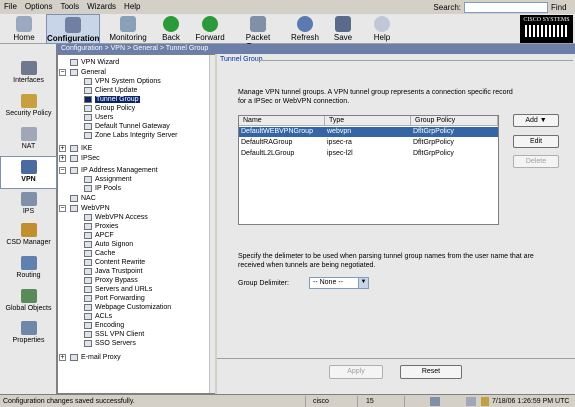  What do you see at coordinates (109, 108) in the screenshot?
I see `tree-item: Group Policy` at bounding box center [109, 108].